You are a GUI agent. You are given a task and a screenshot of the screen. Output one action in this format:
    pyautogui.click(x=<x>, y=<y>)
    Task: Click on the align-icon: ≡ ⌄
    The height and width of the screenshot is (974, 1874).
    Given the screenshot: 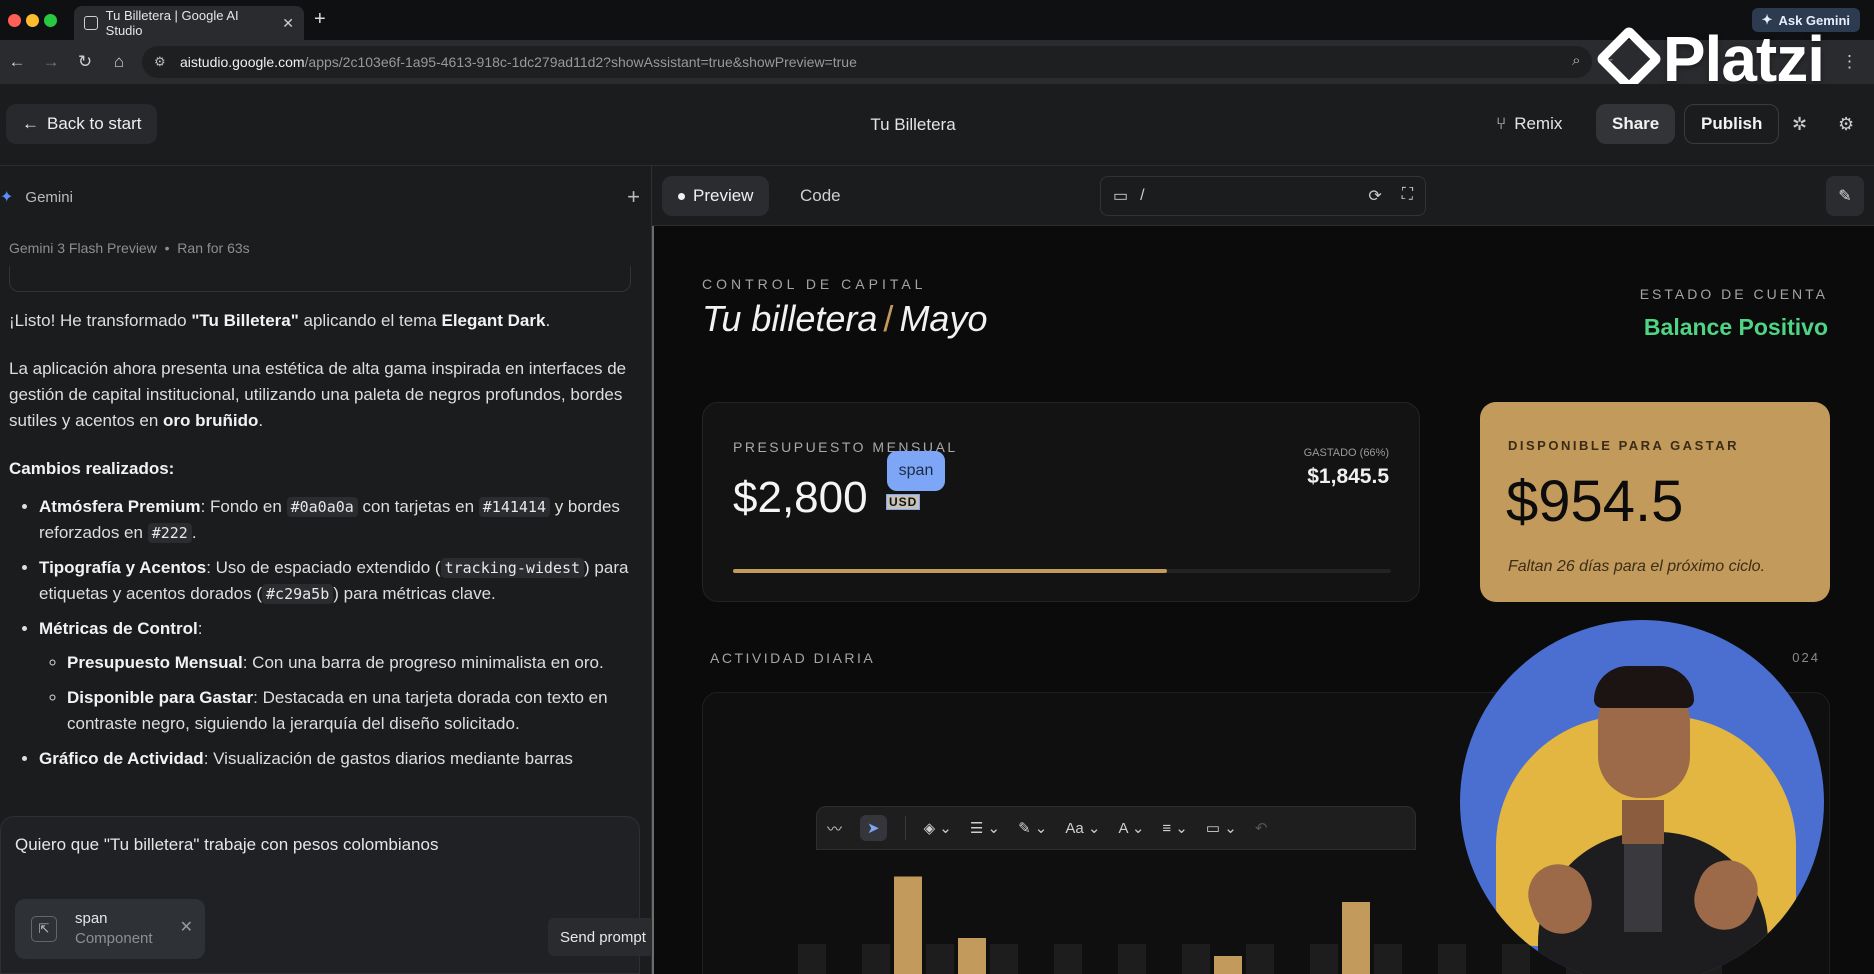 What is the action you would take?
    pyautogui.click(x=1175, y=828)
    